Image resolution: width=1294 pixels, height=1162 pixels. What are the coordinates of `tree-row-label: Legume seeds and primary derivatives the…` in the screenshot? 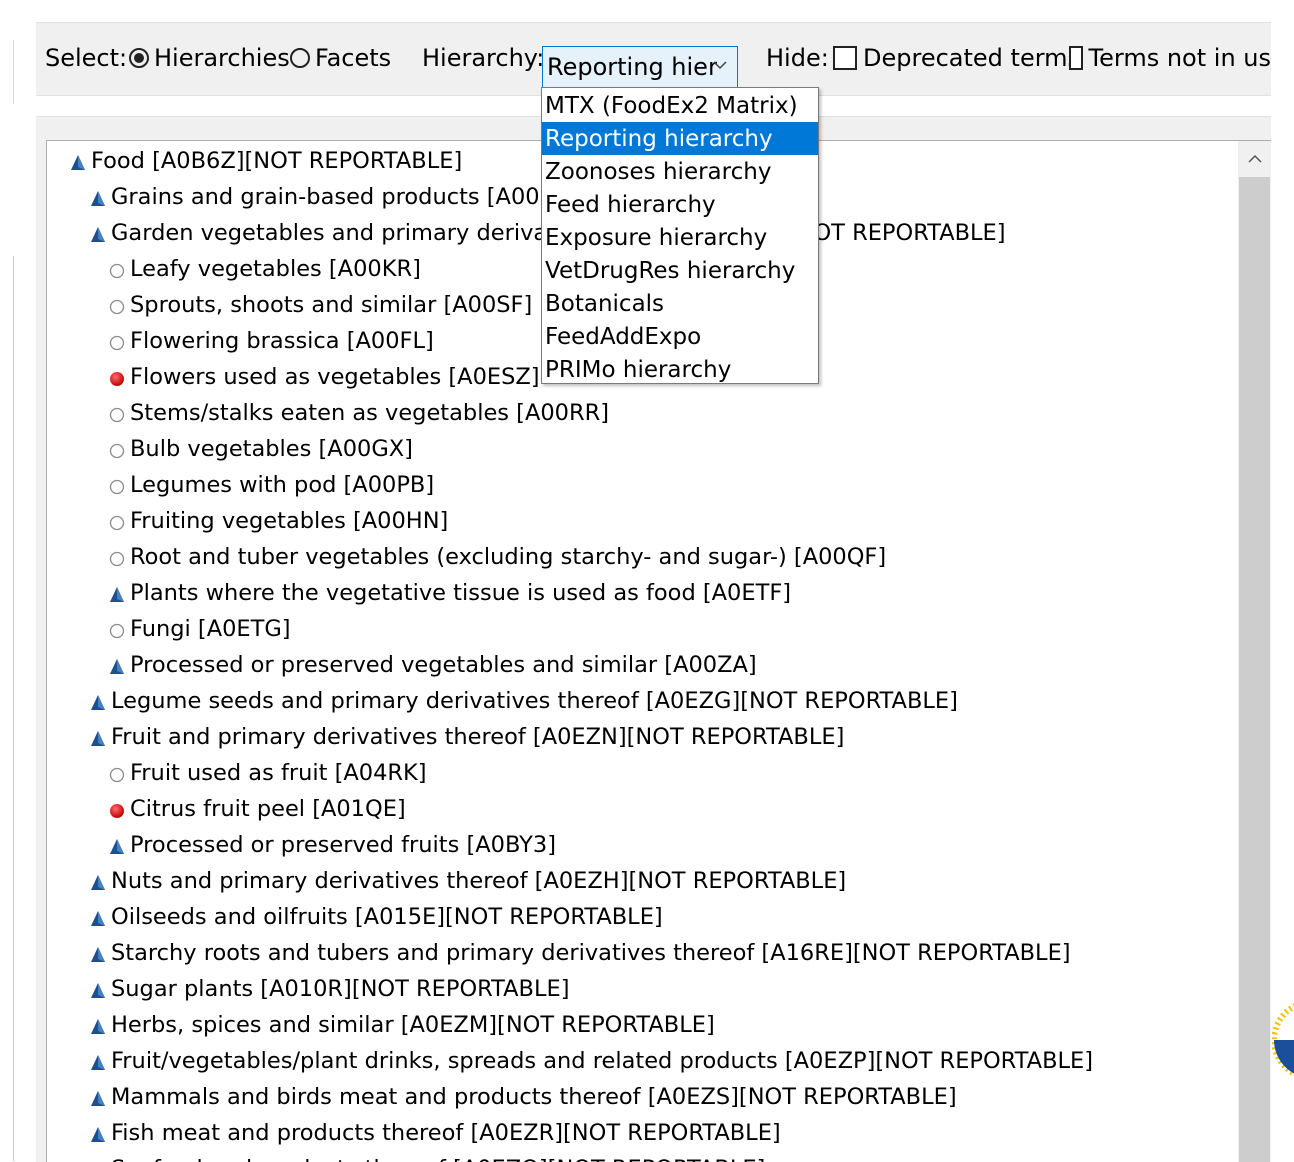 It's located at (534, 701).